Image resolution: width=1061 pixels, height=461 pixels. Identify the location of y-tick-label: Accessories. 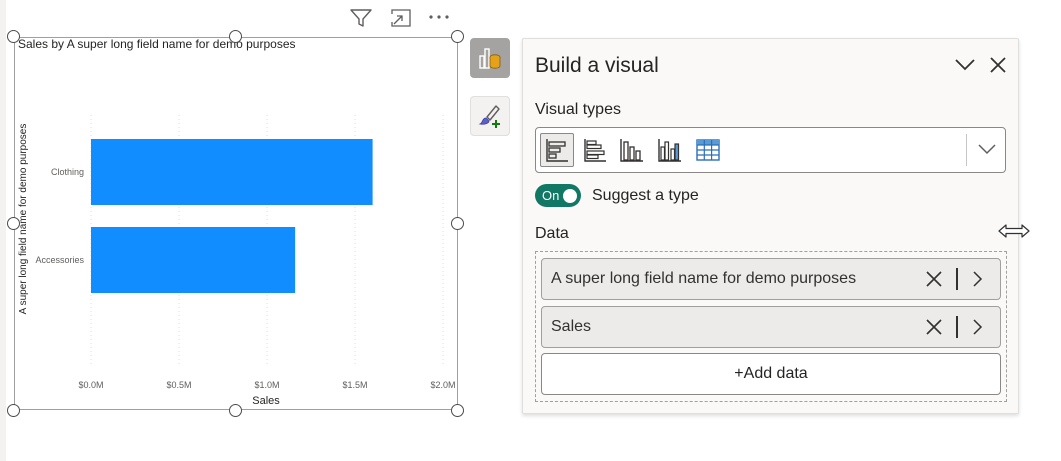
(59, 260).